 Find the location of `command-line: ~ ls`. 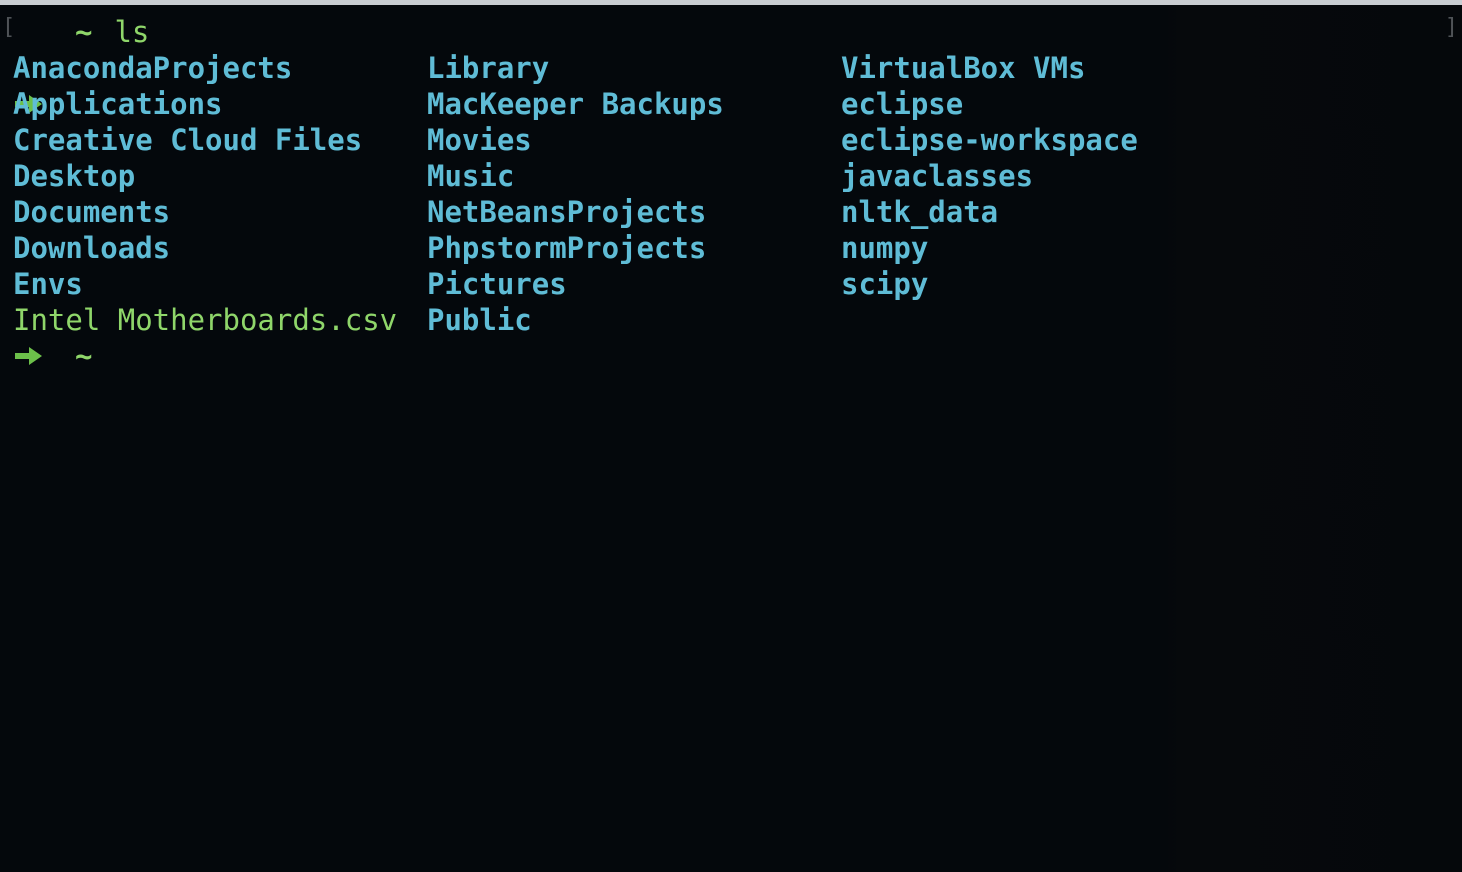

command-line: ~ ls is located at coordinates (81, 63).